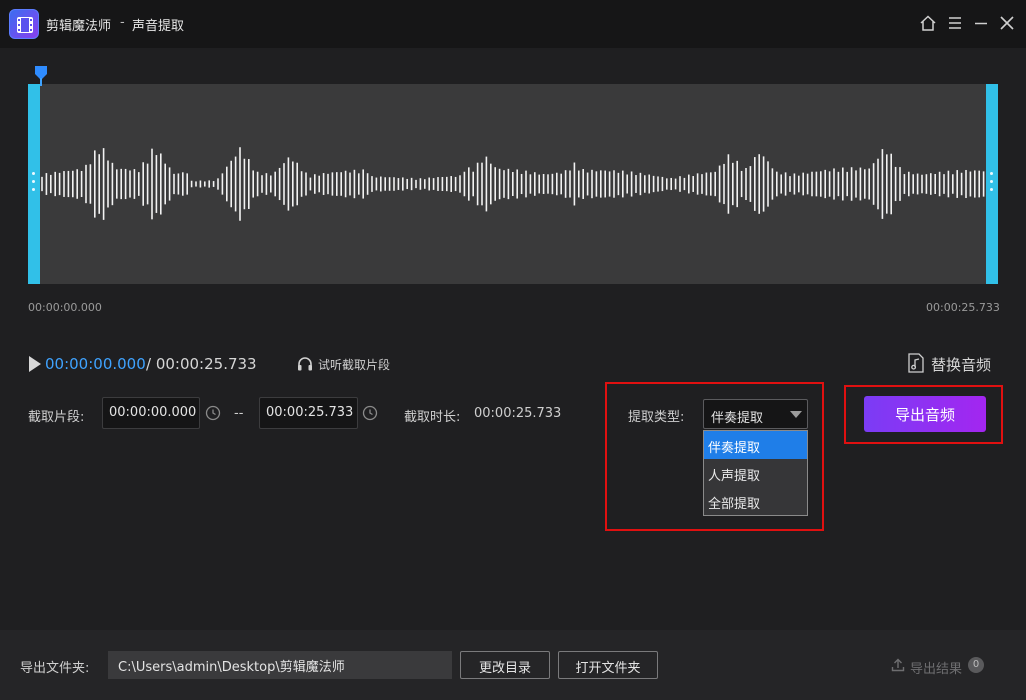  I want to click on open-folder-button: 打开文件夹, so click(608, 665).